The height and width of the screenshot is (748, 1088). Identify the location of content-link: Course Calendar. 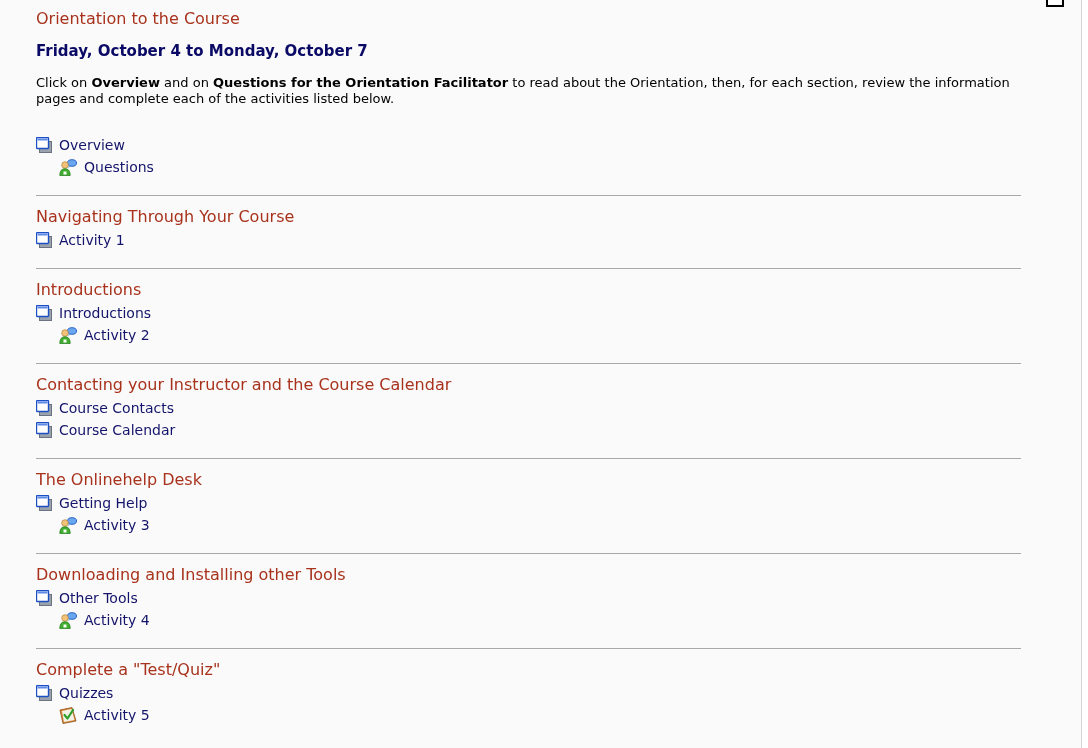
(117, 430).